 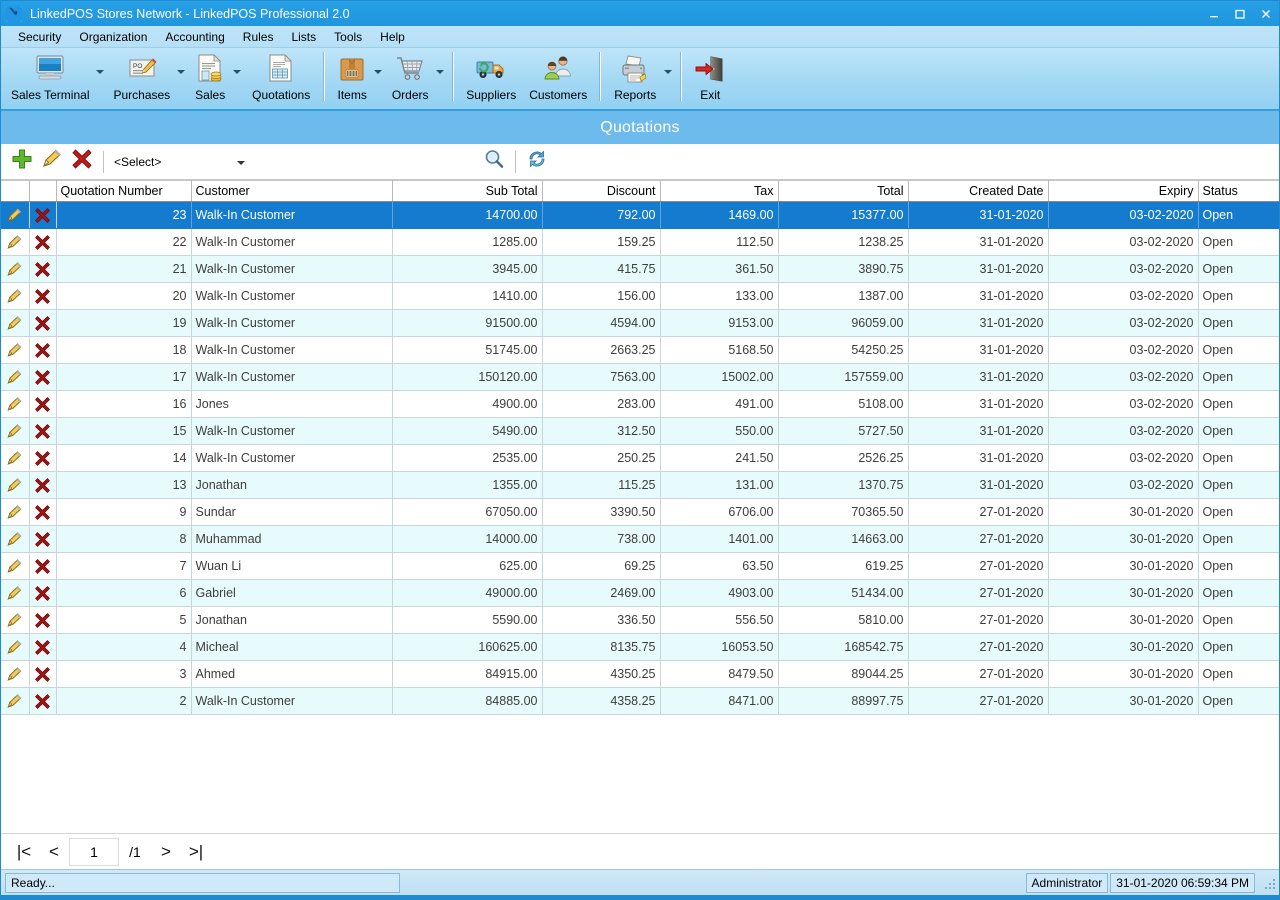 What do you see at coordinates (141, 78) in the screenshot?
I see `toolbar-button-purchases: PO Purchases` at bounding box center [141, 78].